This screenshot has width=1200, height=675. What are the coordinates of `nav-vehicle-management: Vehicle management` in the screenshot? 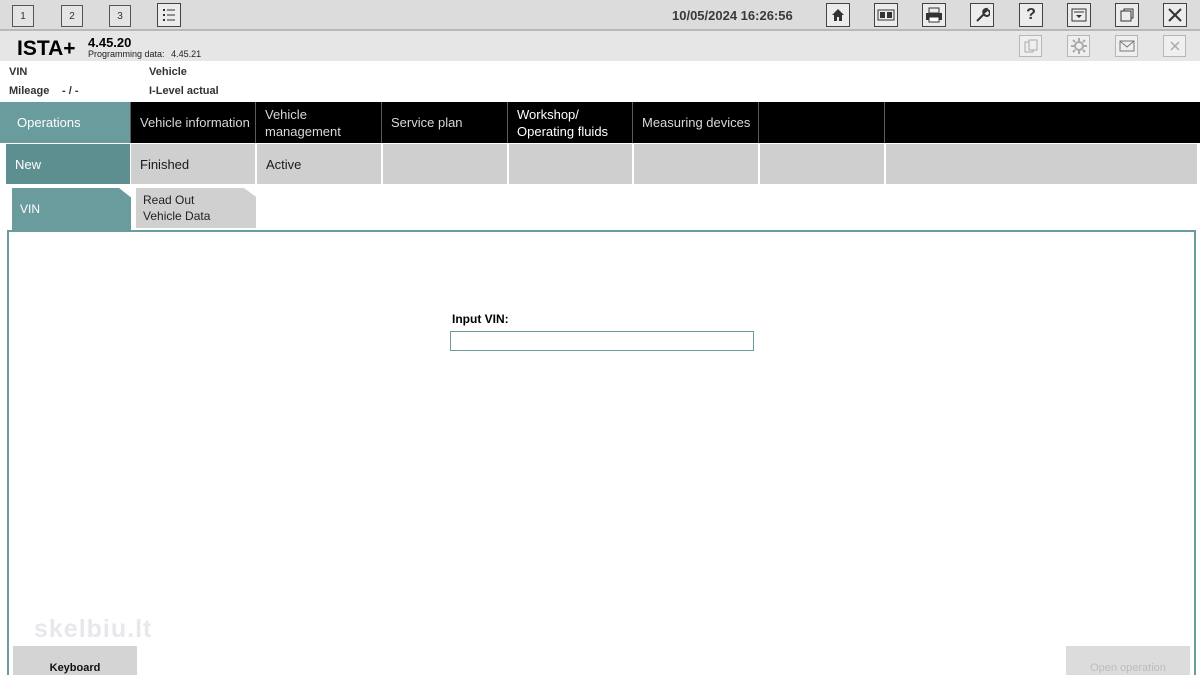 It's located at (319, 122).